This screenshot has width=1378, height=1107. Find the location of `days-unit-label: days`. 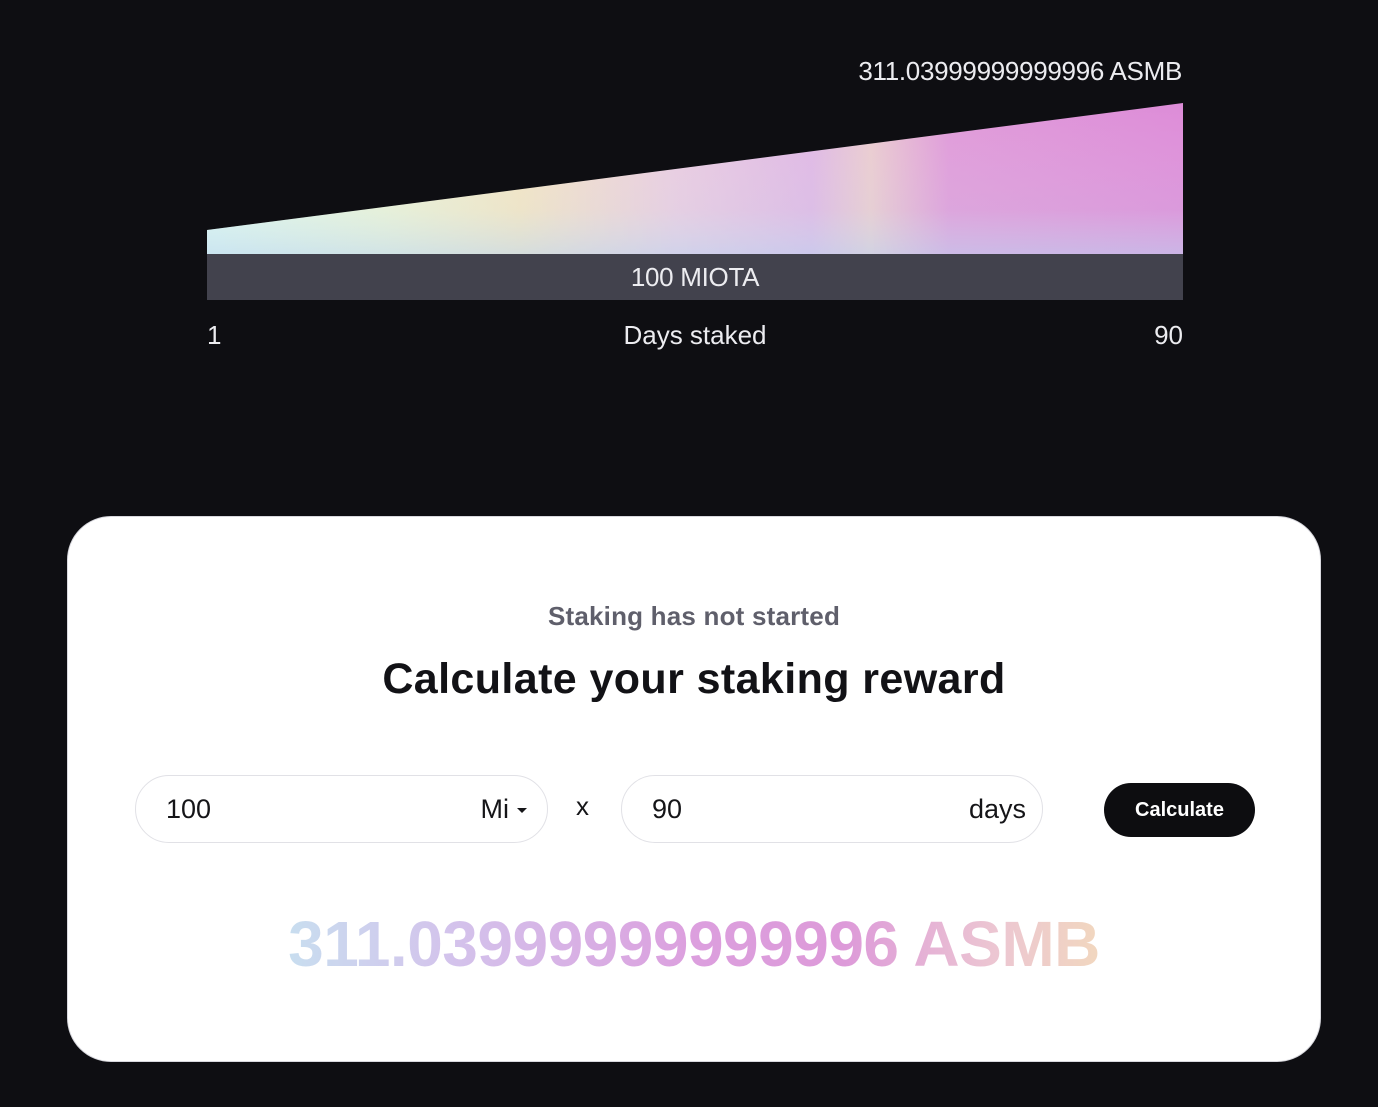

days-unit-label: days is located at coordinates (997, 808).